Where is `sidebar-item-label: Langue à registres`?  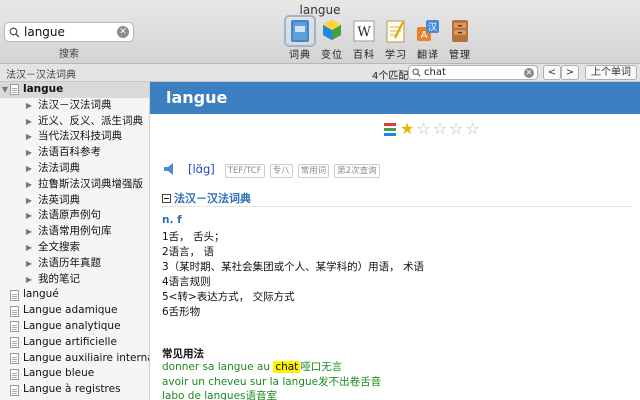
sidebar-item-label: Langue à registres is located at coordinates (72, 389).